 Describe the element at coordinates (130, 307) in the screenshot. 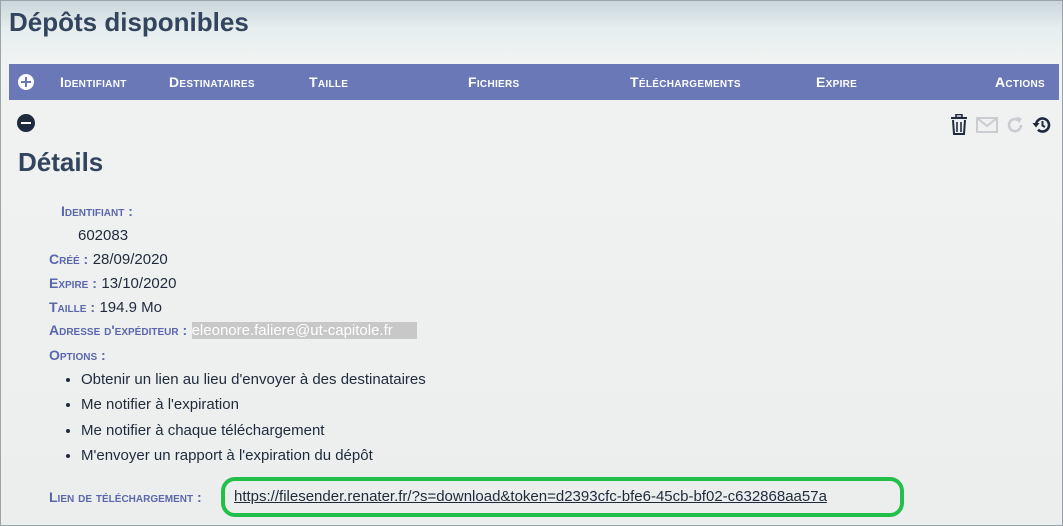

I see `taille-value: 194.9 Mo` at that location.